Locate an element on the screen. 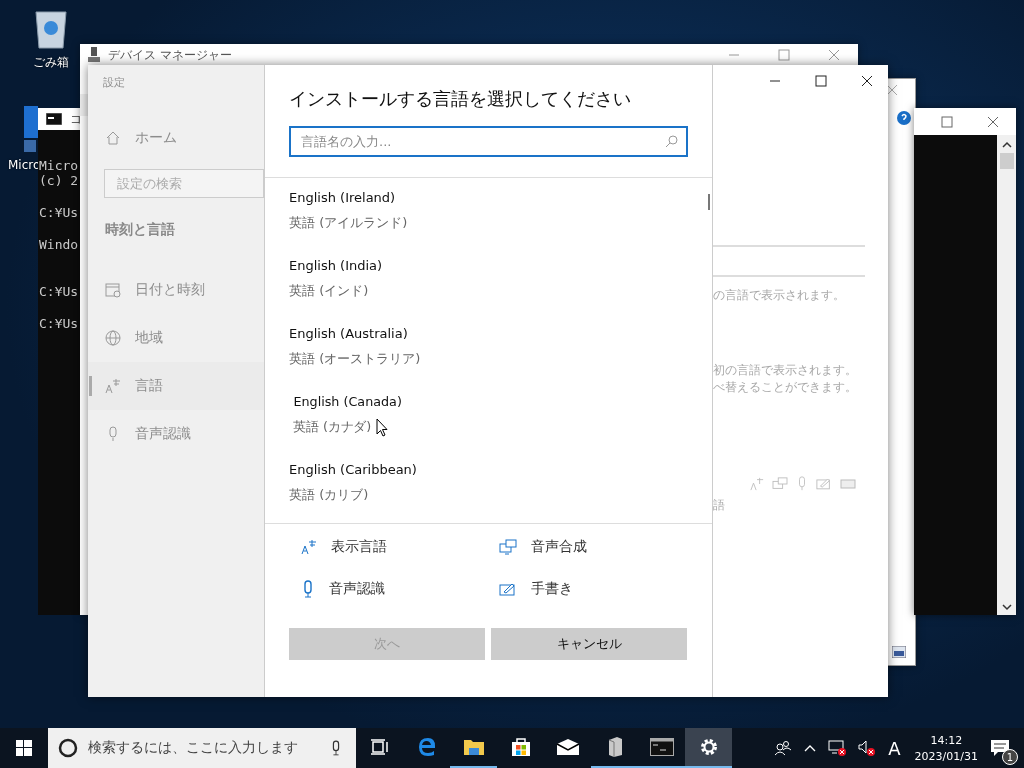  globe-icon is located at coordinates (113, 338).